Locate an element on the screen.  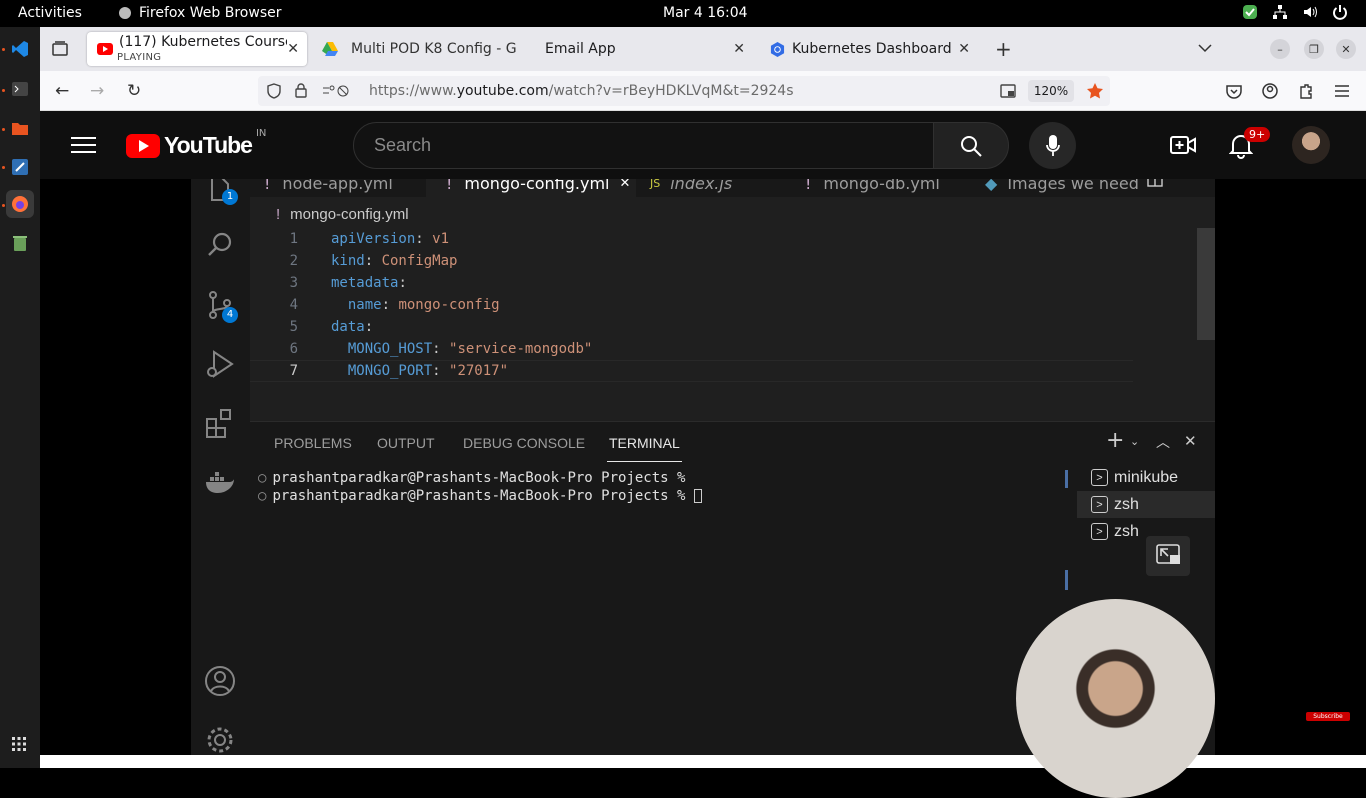
code-line: 3 metadata: is located at coordinates (690, 283).